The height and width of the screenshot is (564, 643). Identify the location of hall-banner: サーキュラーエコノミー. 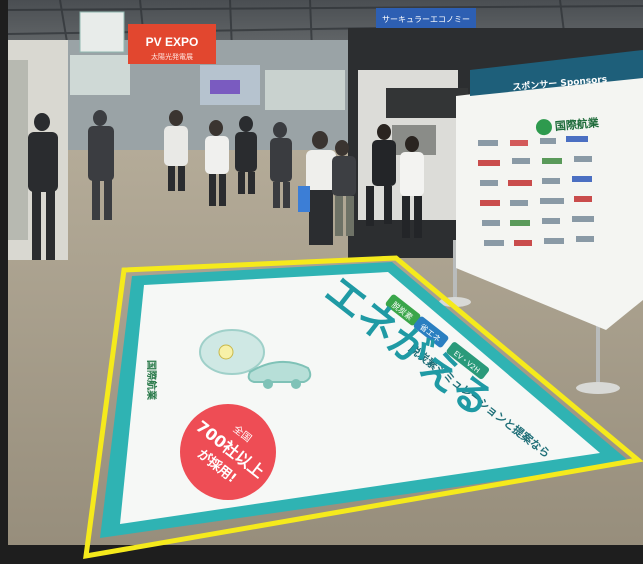
(426, 18).